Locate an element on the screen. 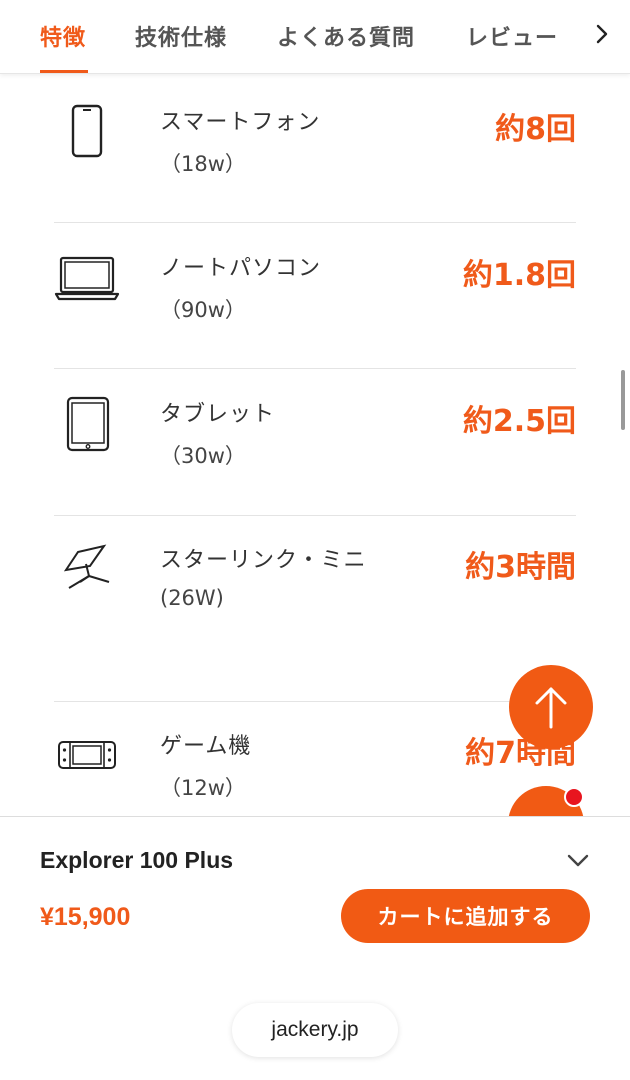 Image resolution: width=630 pixels, height=1080 pixels. device-name: タブレット is located at coordinates (218, 414).